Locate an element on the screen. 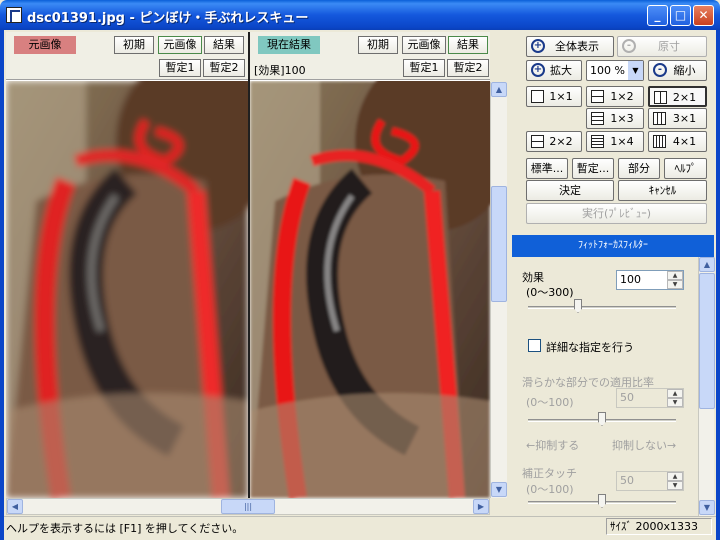  layout-four-rows-icon is located at coordinates (597, 141).